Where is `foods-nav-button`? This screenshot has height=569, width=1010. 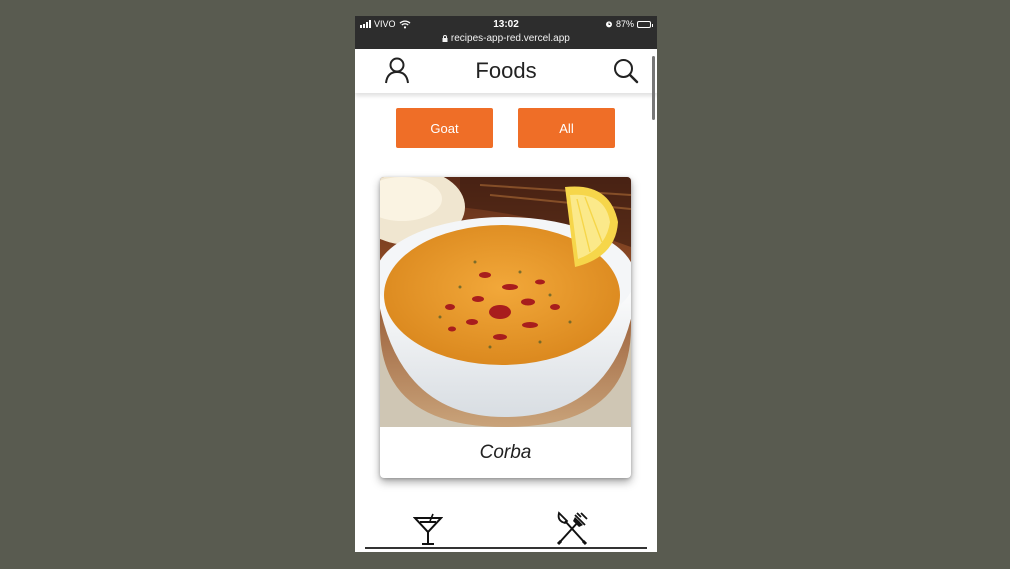
foods-nav-button is located at coordinates (572, 531).